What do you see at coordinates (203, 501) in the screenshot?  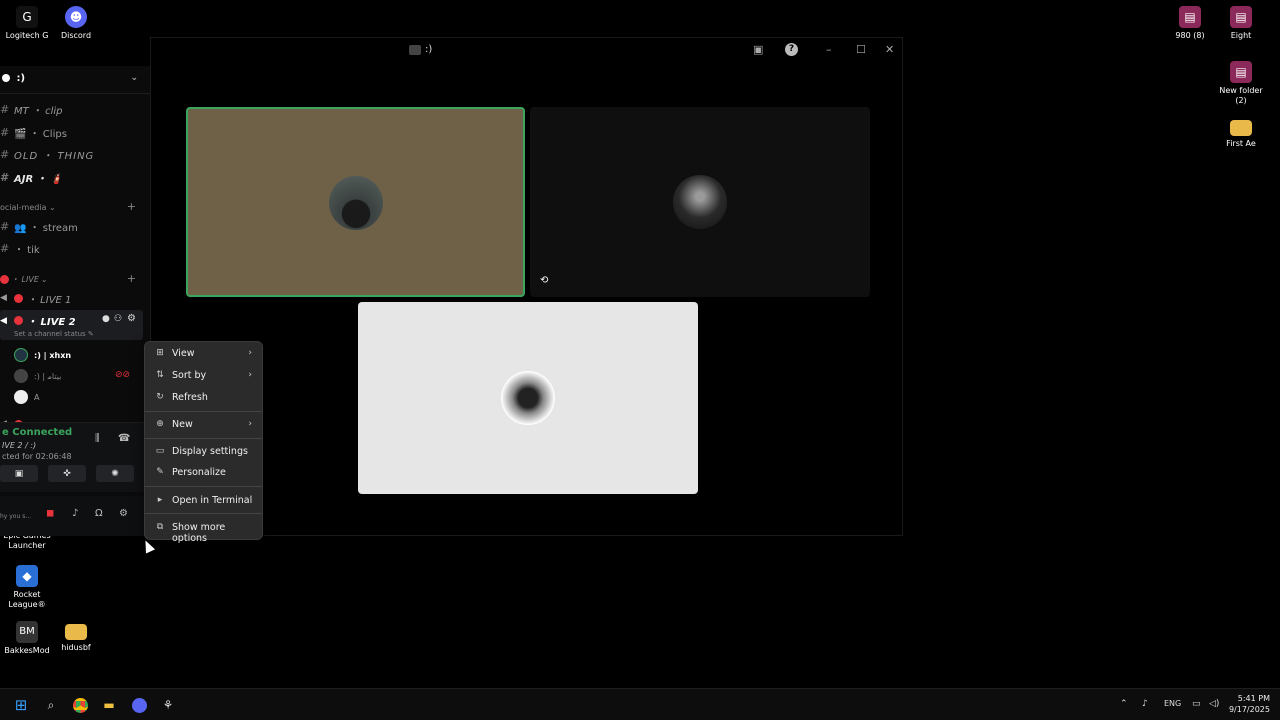 I see `menu-item-open-terminal: ▸ Open in Terminal` at bounding box center [203, 501].